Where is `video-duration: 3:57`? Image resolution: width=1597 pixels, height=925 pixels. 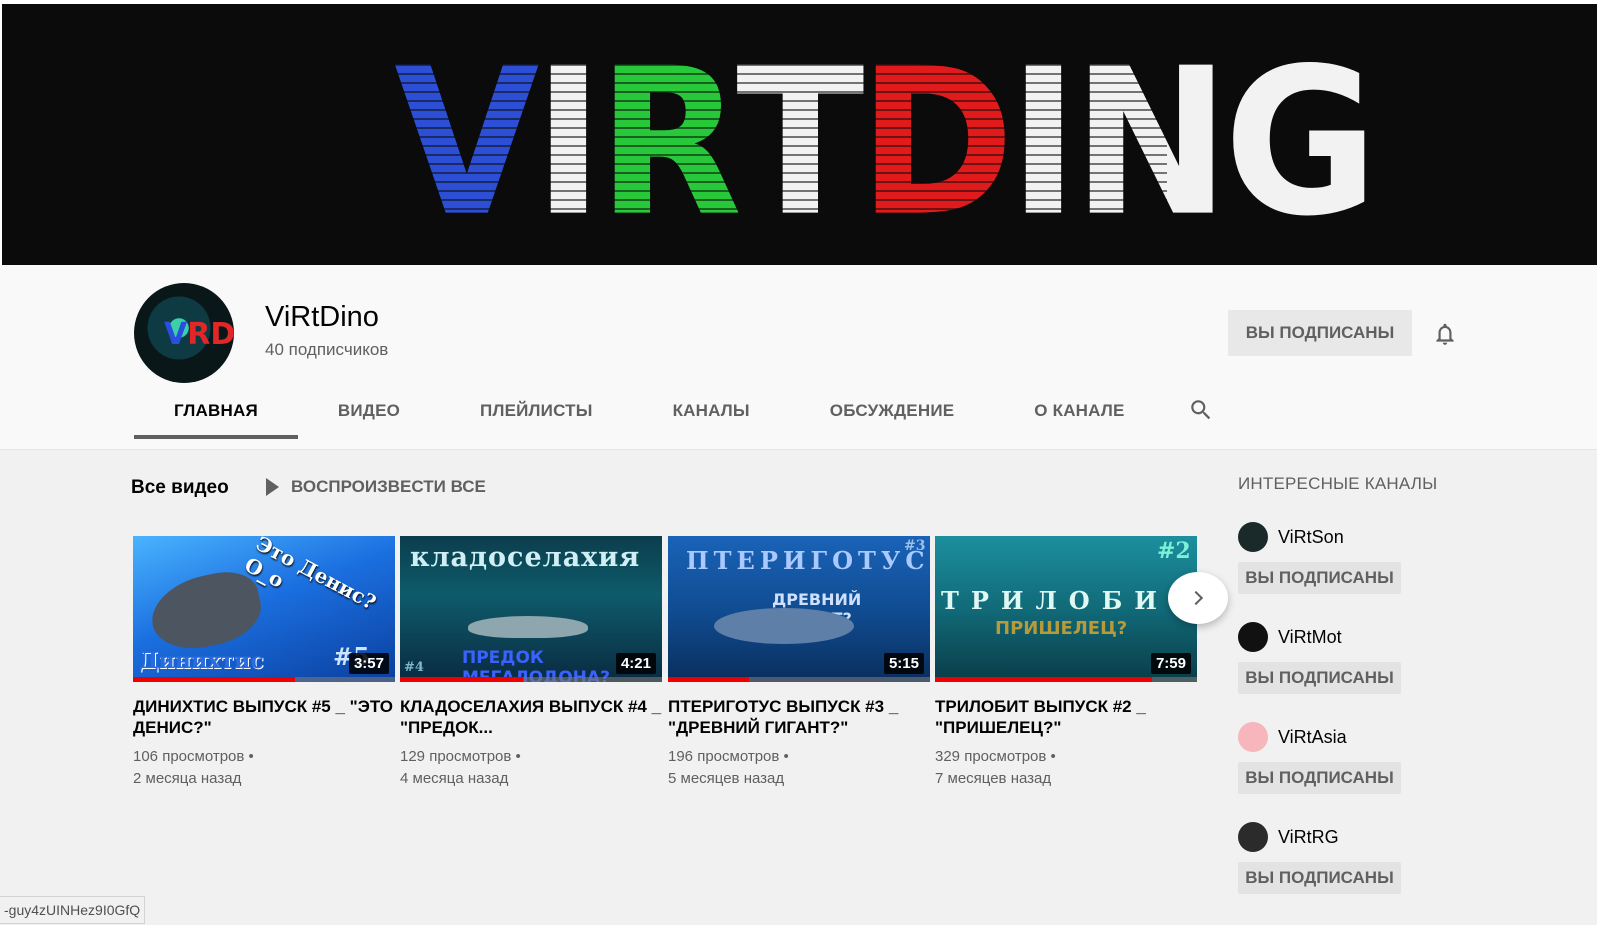
video-duration: 3:57 is located at coordinates (368, 663).